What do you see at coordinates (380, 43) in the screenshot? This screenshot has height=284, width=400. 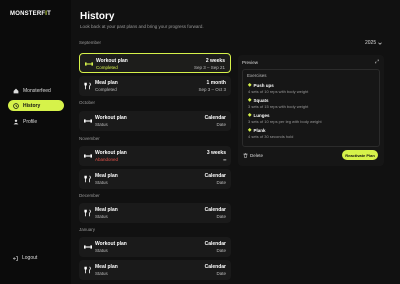 I see `chevron-down-icon` at bounding box center [380, 43].